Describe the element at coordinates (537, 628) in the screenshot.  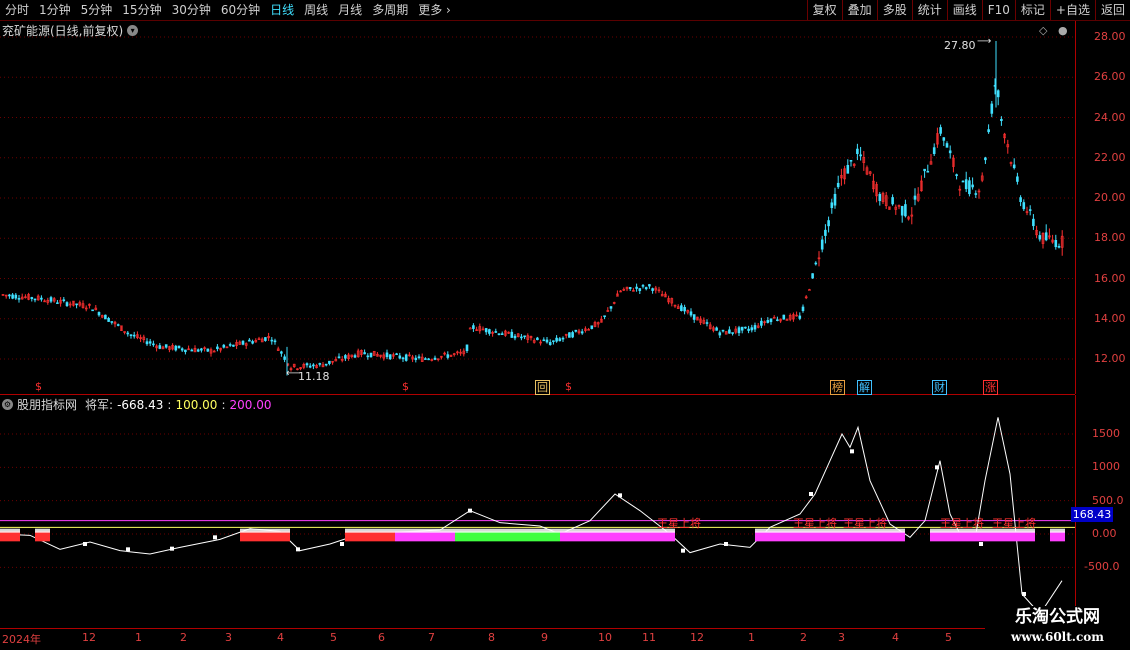
I see `date-axis-divider` at that location.